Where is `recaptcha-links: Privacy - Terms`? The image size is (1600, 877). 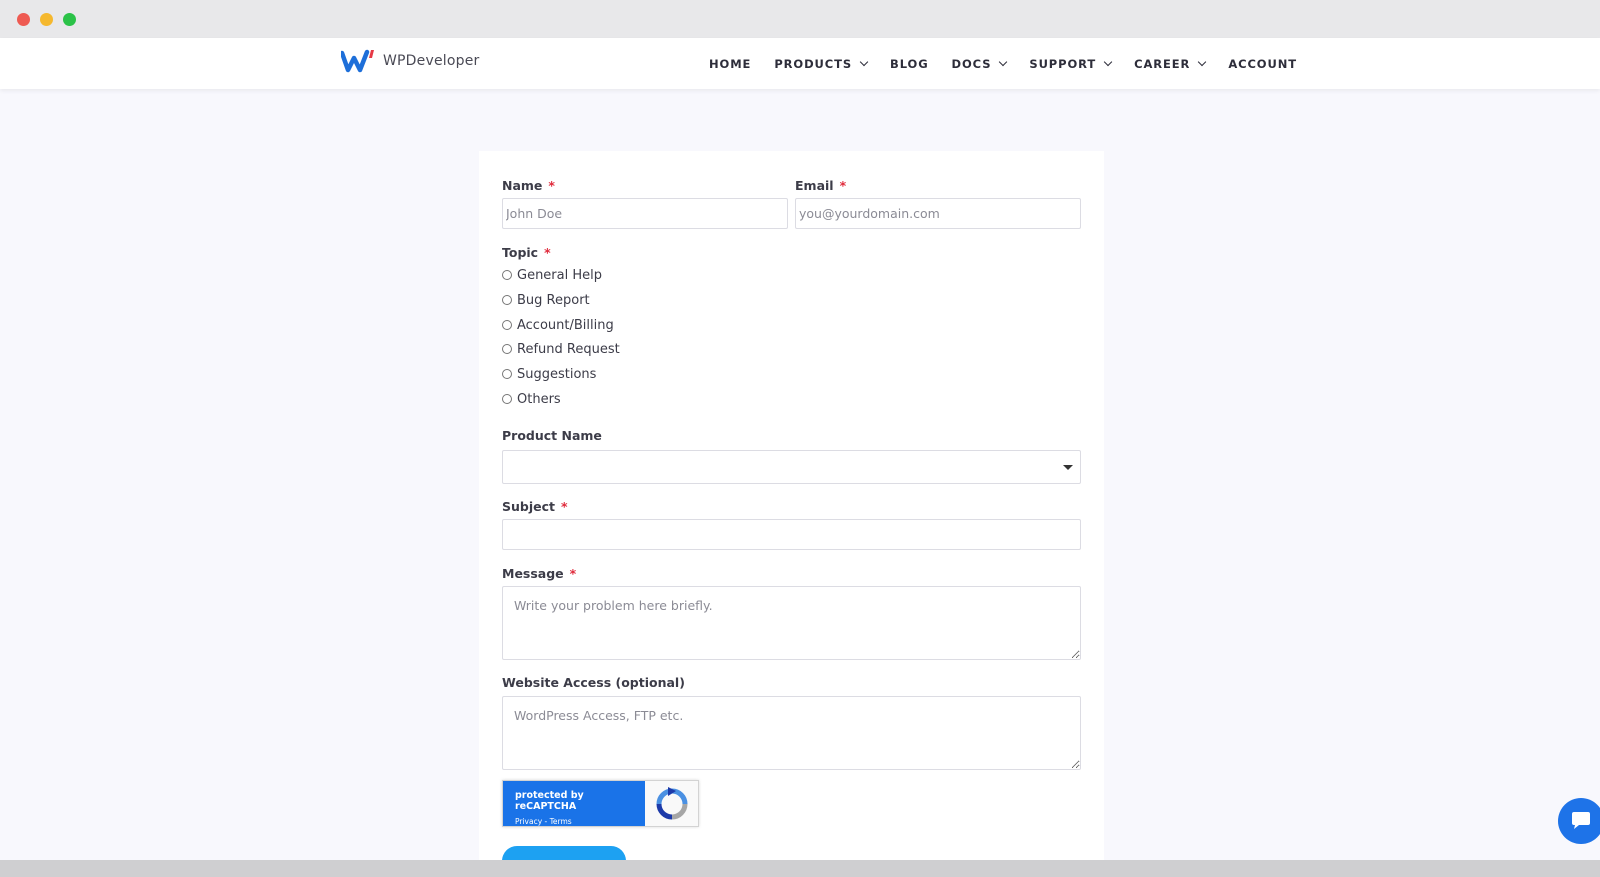 recaptcha-links: Privacy - Terms is located at coordinates (580, 821).